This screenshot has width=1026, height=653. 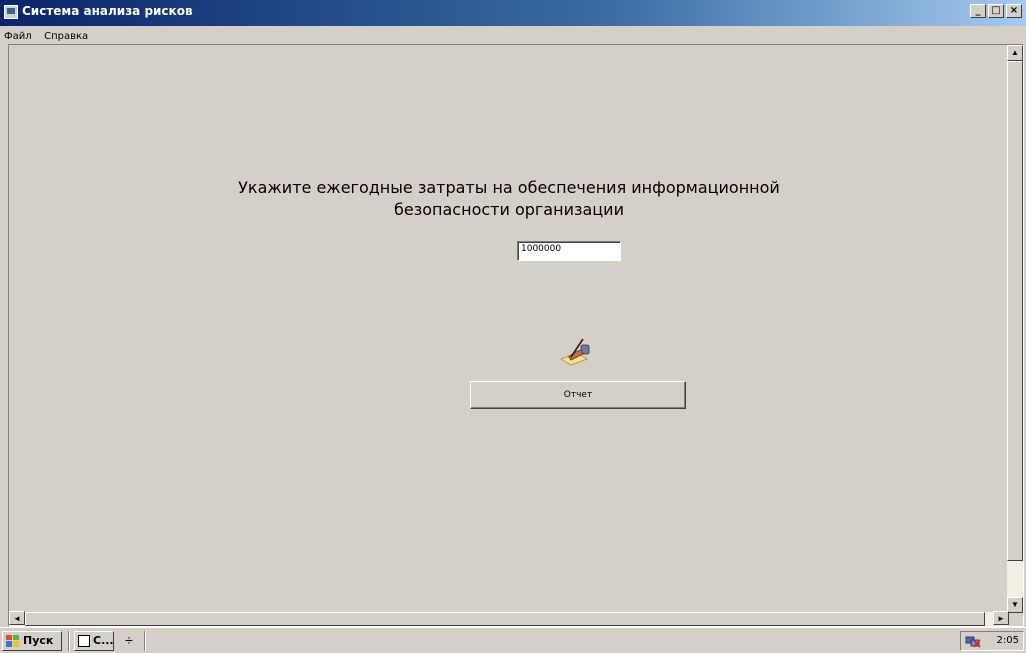 What do you see at coordinates (513, 34) in the screenshot?
I see `menu-bar: Файл Справка` at bounding box center [513, 34].